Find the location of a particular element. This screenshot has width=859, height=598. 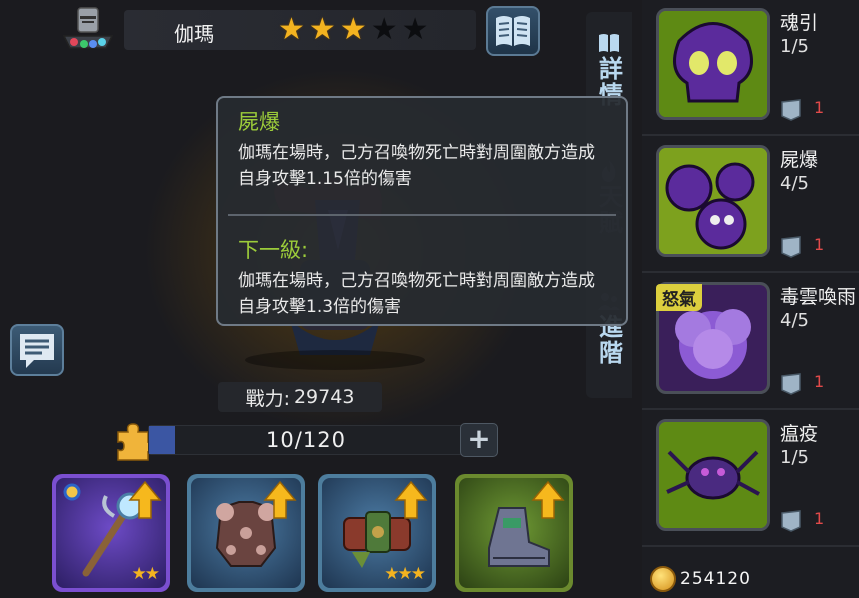

gold-coin-icon is located at coordinates (663, 579).